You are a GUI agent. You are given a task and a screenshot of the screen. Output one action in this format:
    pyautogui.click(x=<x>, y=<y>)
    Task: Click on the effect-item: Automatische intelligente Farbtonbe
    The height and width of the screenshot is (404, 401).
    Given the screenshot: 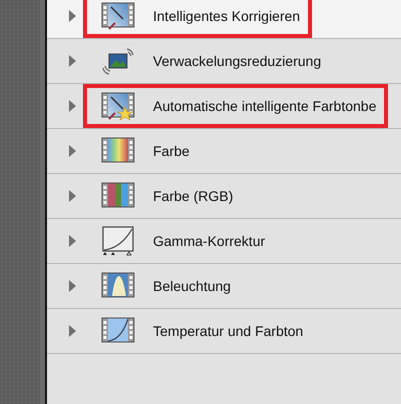 What is the action you would take?
    pyautogui.click(x=224, y=106)
    